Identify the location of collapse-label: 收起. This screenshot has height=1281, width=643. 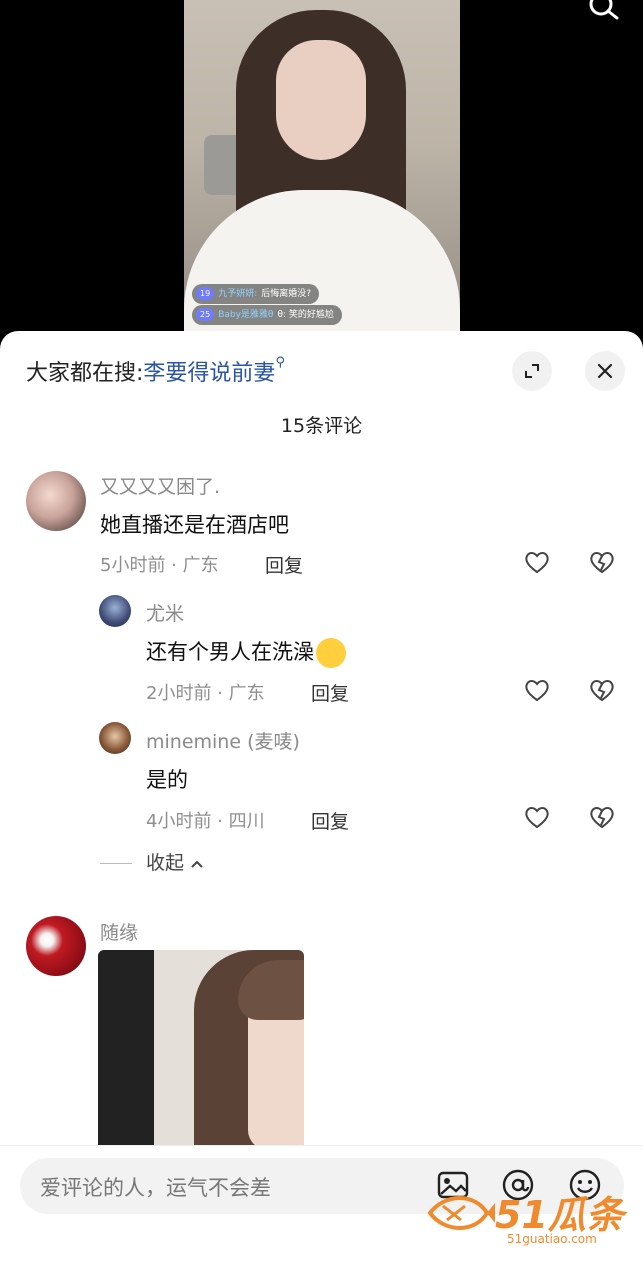
(165, 863).